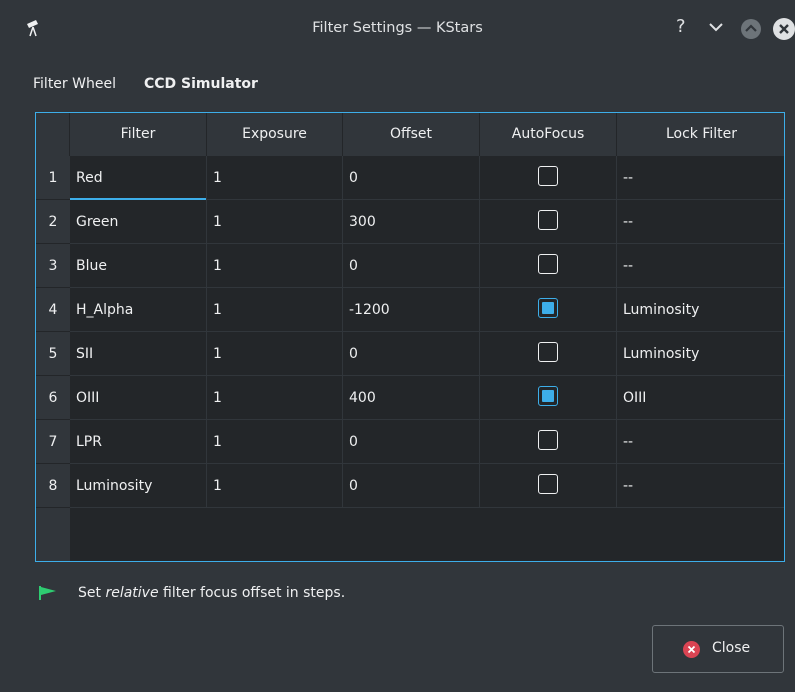 This screenshot has height=692, width=795. What do you see at coordinates (411, 134) in the screenshot?
I see `column-header-offset: Offset` at bounding box center [411, 134].